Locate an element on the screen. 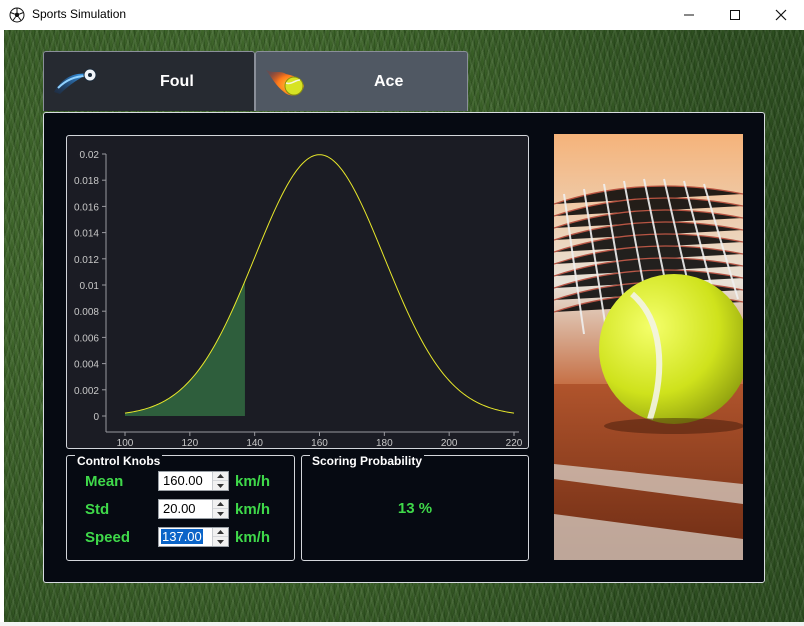  mean-unit: km/h is located at coordinates (253, 481).